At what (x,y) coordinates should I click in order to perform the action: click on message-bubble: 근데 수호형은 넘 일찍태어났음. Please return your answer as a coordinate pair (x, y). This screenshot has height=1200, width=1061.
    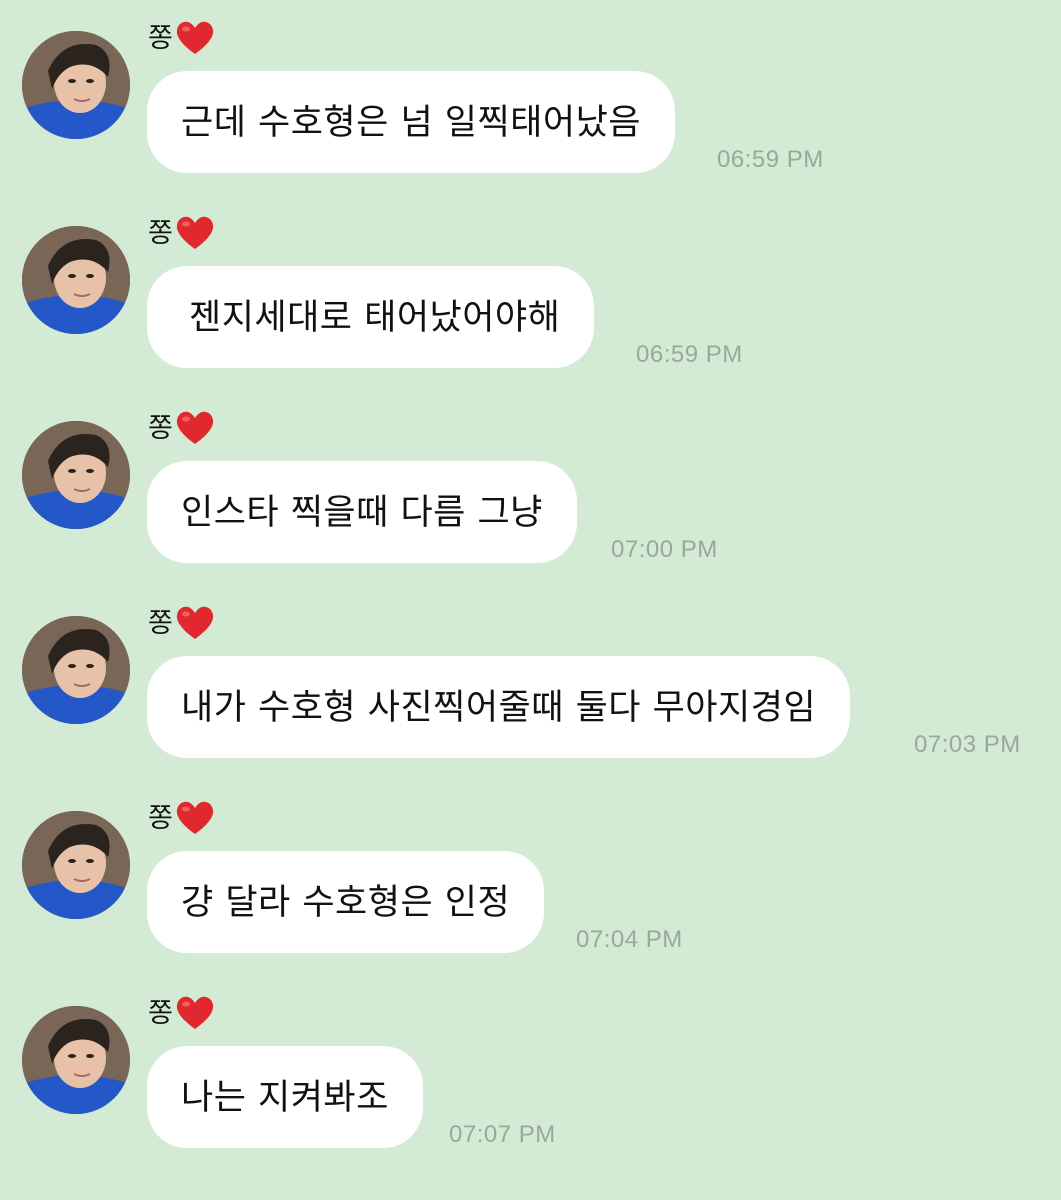
    Looking at the image, I should click on (411, 122).